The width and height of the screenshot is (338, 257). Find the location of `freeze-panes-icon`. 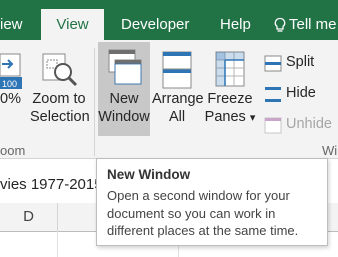

freeze-panes-icon is located at coordinates (230, 70).